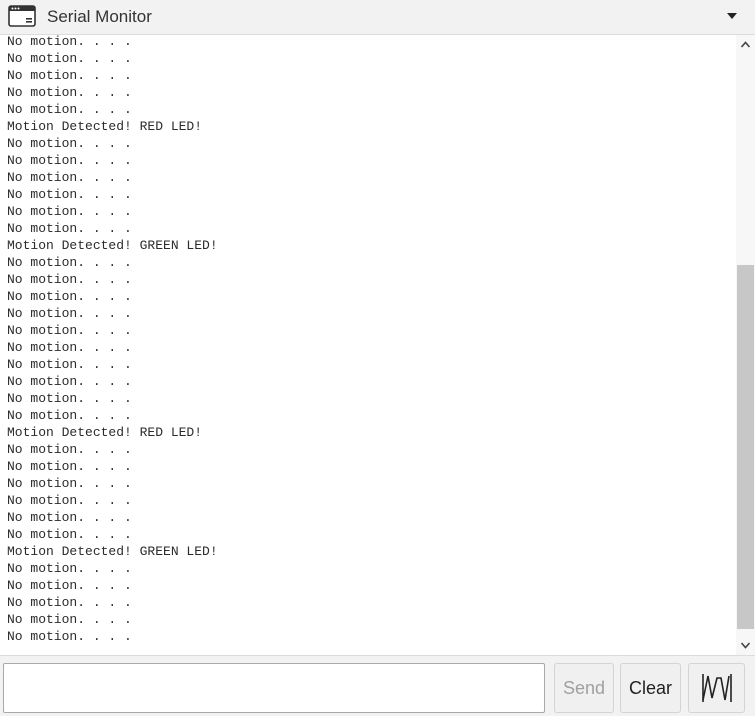  What do you see at coordinates (745, 447) in the screenshot?
I see `scroll-thumb` at bounding box center [745, 447].